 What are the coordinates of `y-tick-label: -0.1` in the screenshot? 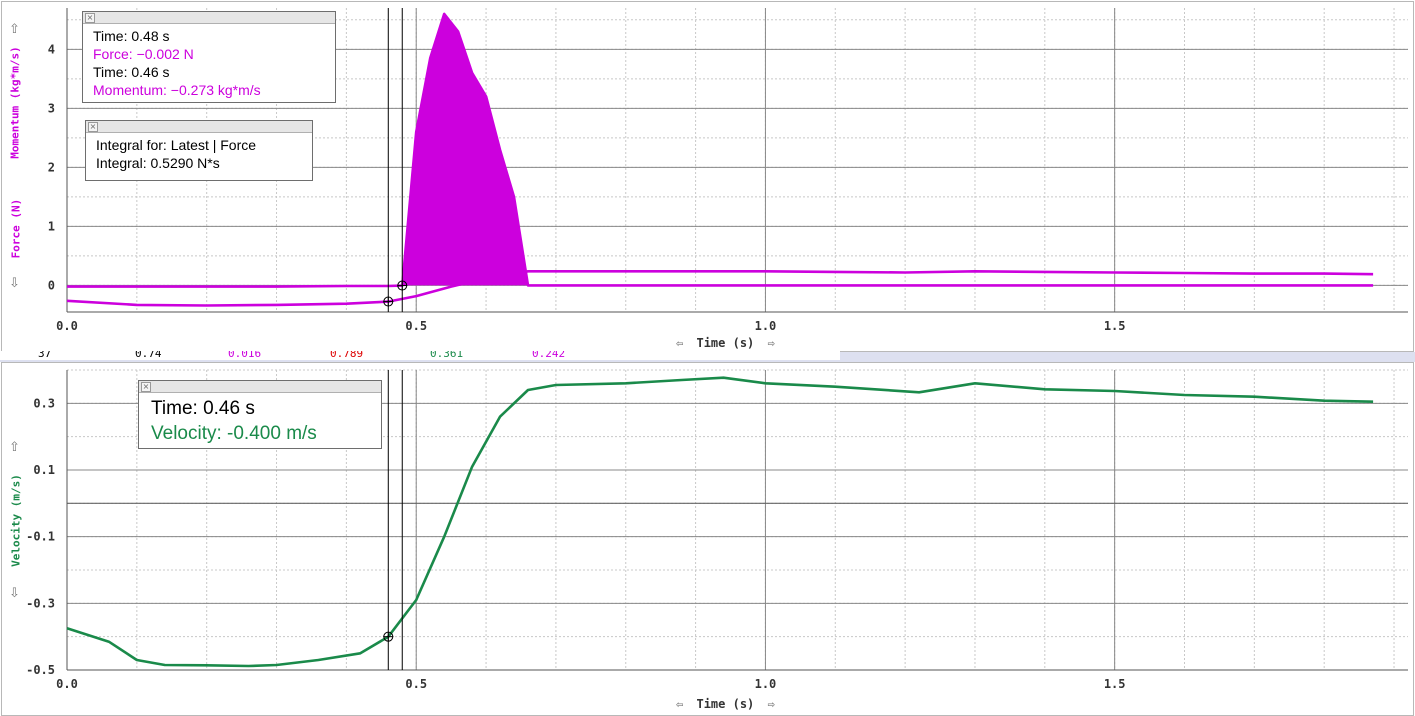 It's located at (40, 537).